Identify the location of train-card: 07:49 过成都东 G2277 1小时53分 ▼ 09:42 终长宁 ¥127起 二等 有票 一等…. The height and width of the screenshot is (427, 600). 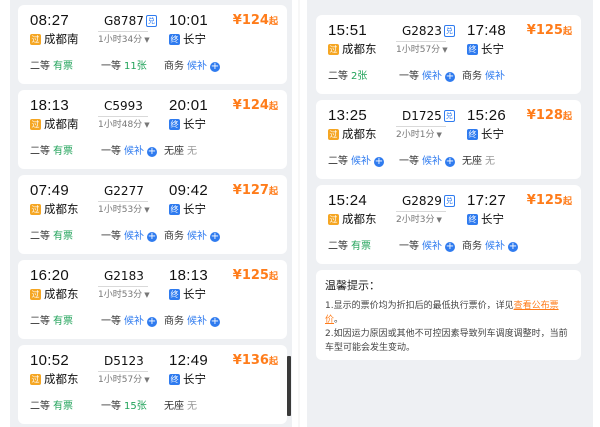
(152, 214).